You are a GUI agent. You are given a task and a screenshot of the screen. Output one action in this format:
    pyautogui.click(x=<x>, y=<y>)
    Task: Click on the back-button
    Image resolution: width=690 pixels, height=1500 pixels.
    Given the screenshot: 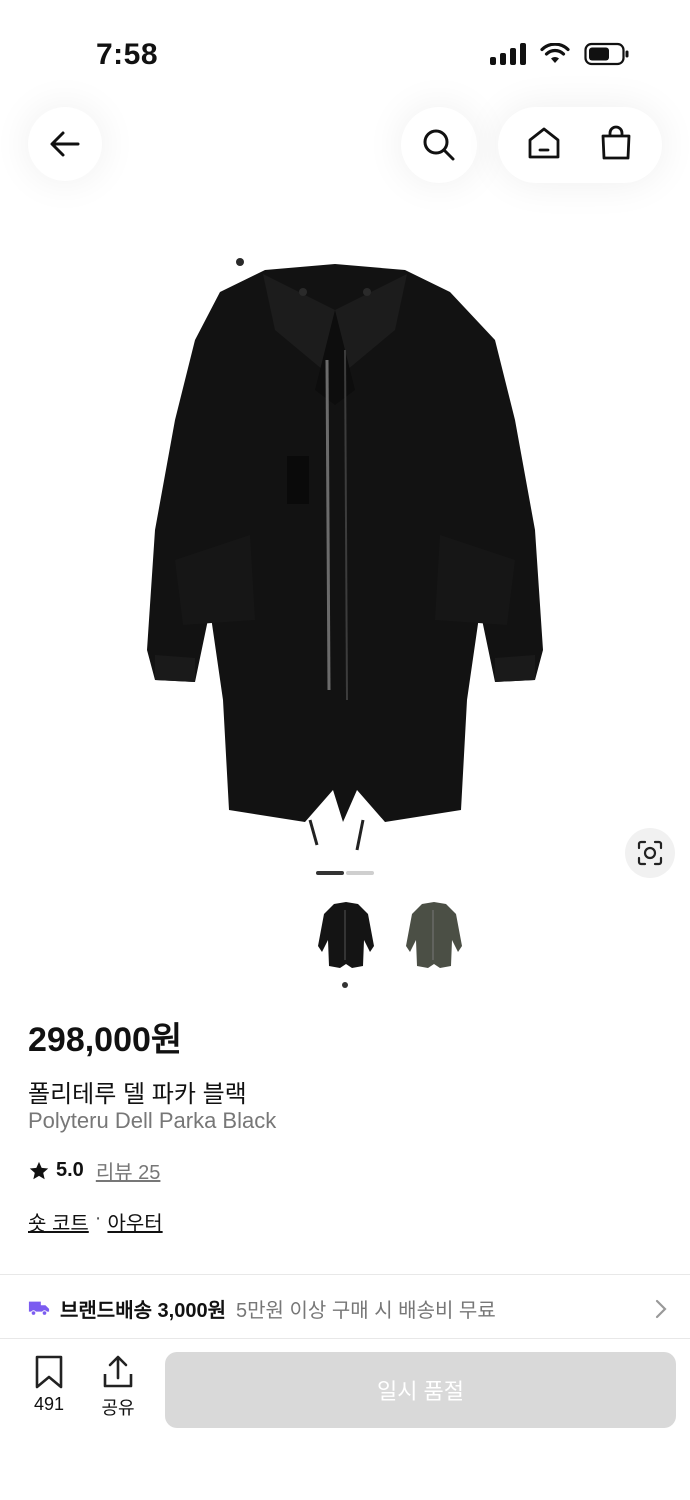 What is the action you would take?
    pyautogui.click(x=65, y=144)
    